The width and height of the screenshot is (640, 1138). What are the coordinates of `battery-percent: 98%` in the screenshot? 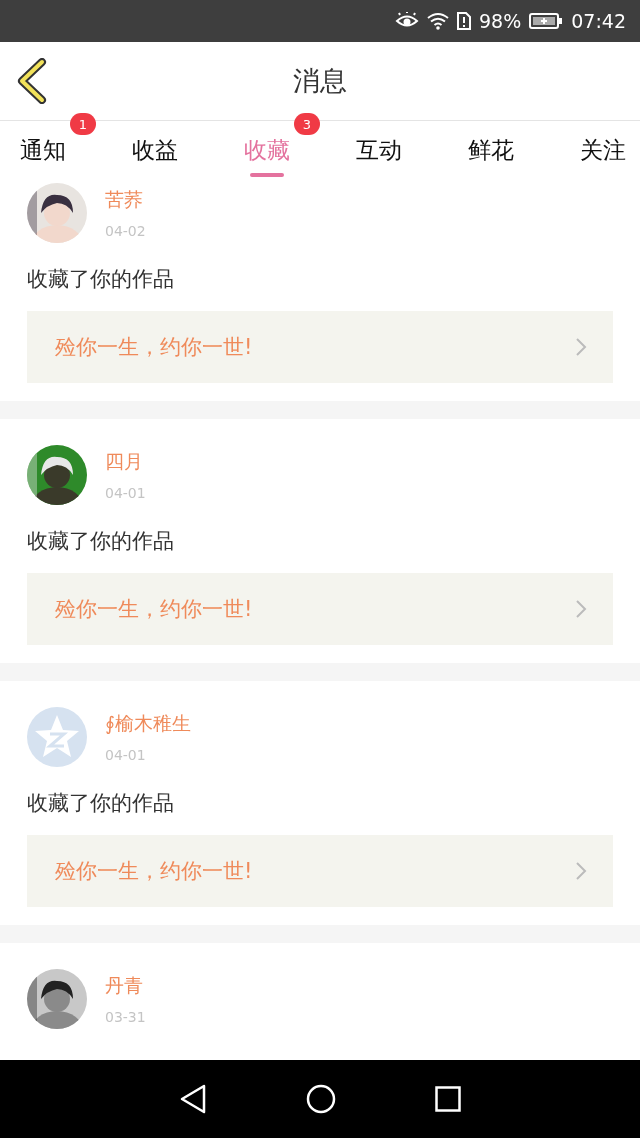 It's located at (500, 21).